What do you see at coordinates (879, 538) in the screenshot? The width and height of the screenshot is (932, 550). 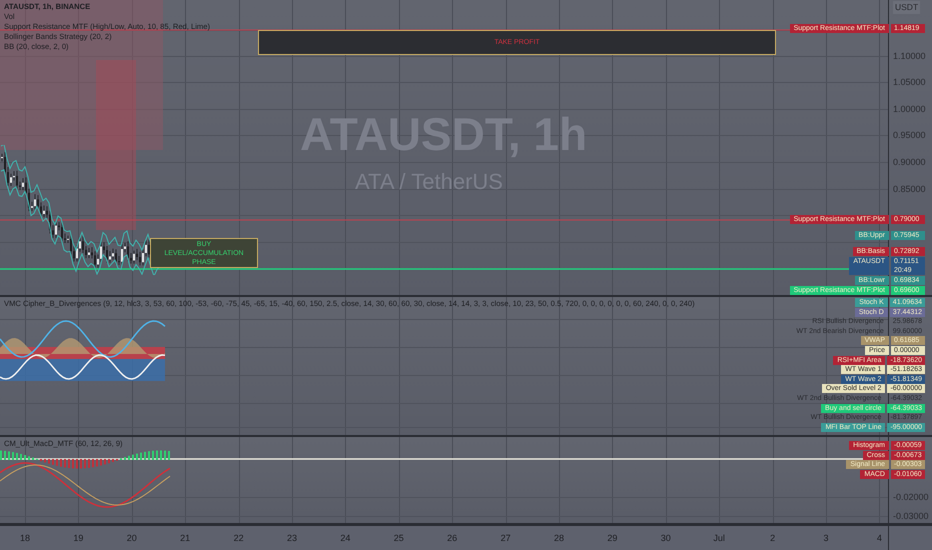 I see `date-tick: 4` at bounding box center [879, 538].